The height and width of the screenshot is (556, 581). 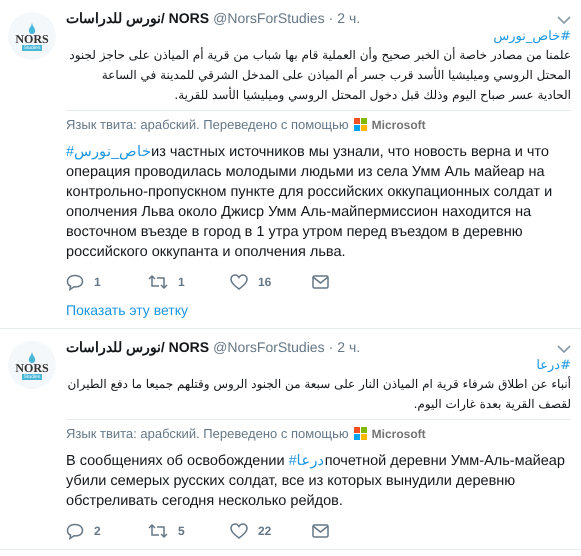 I want to click on show-thread-link: Показать эту ветку, so click(x=127, y=310).